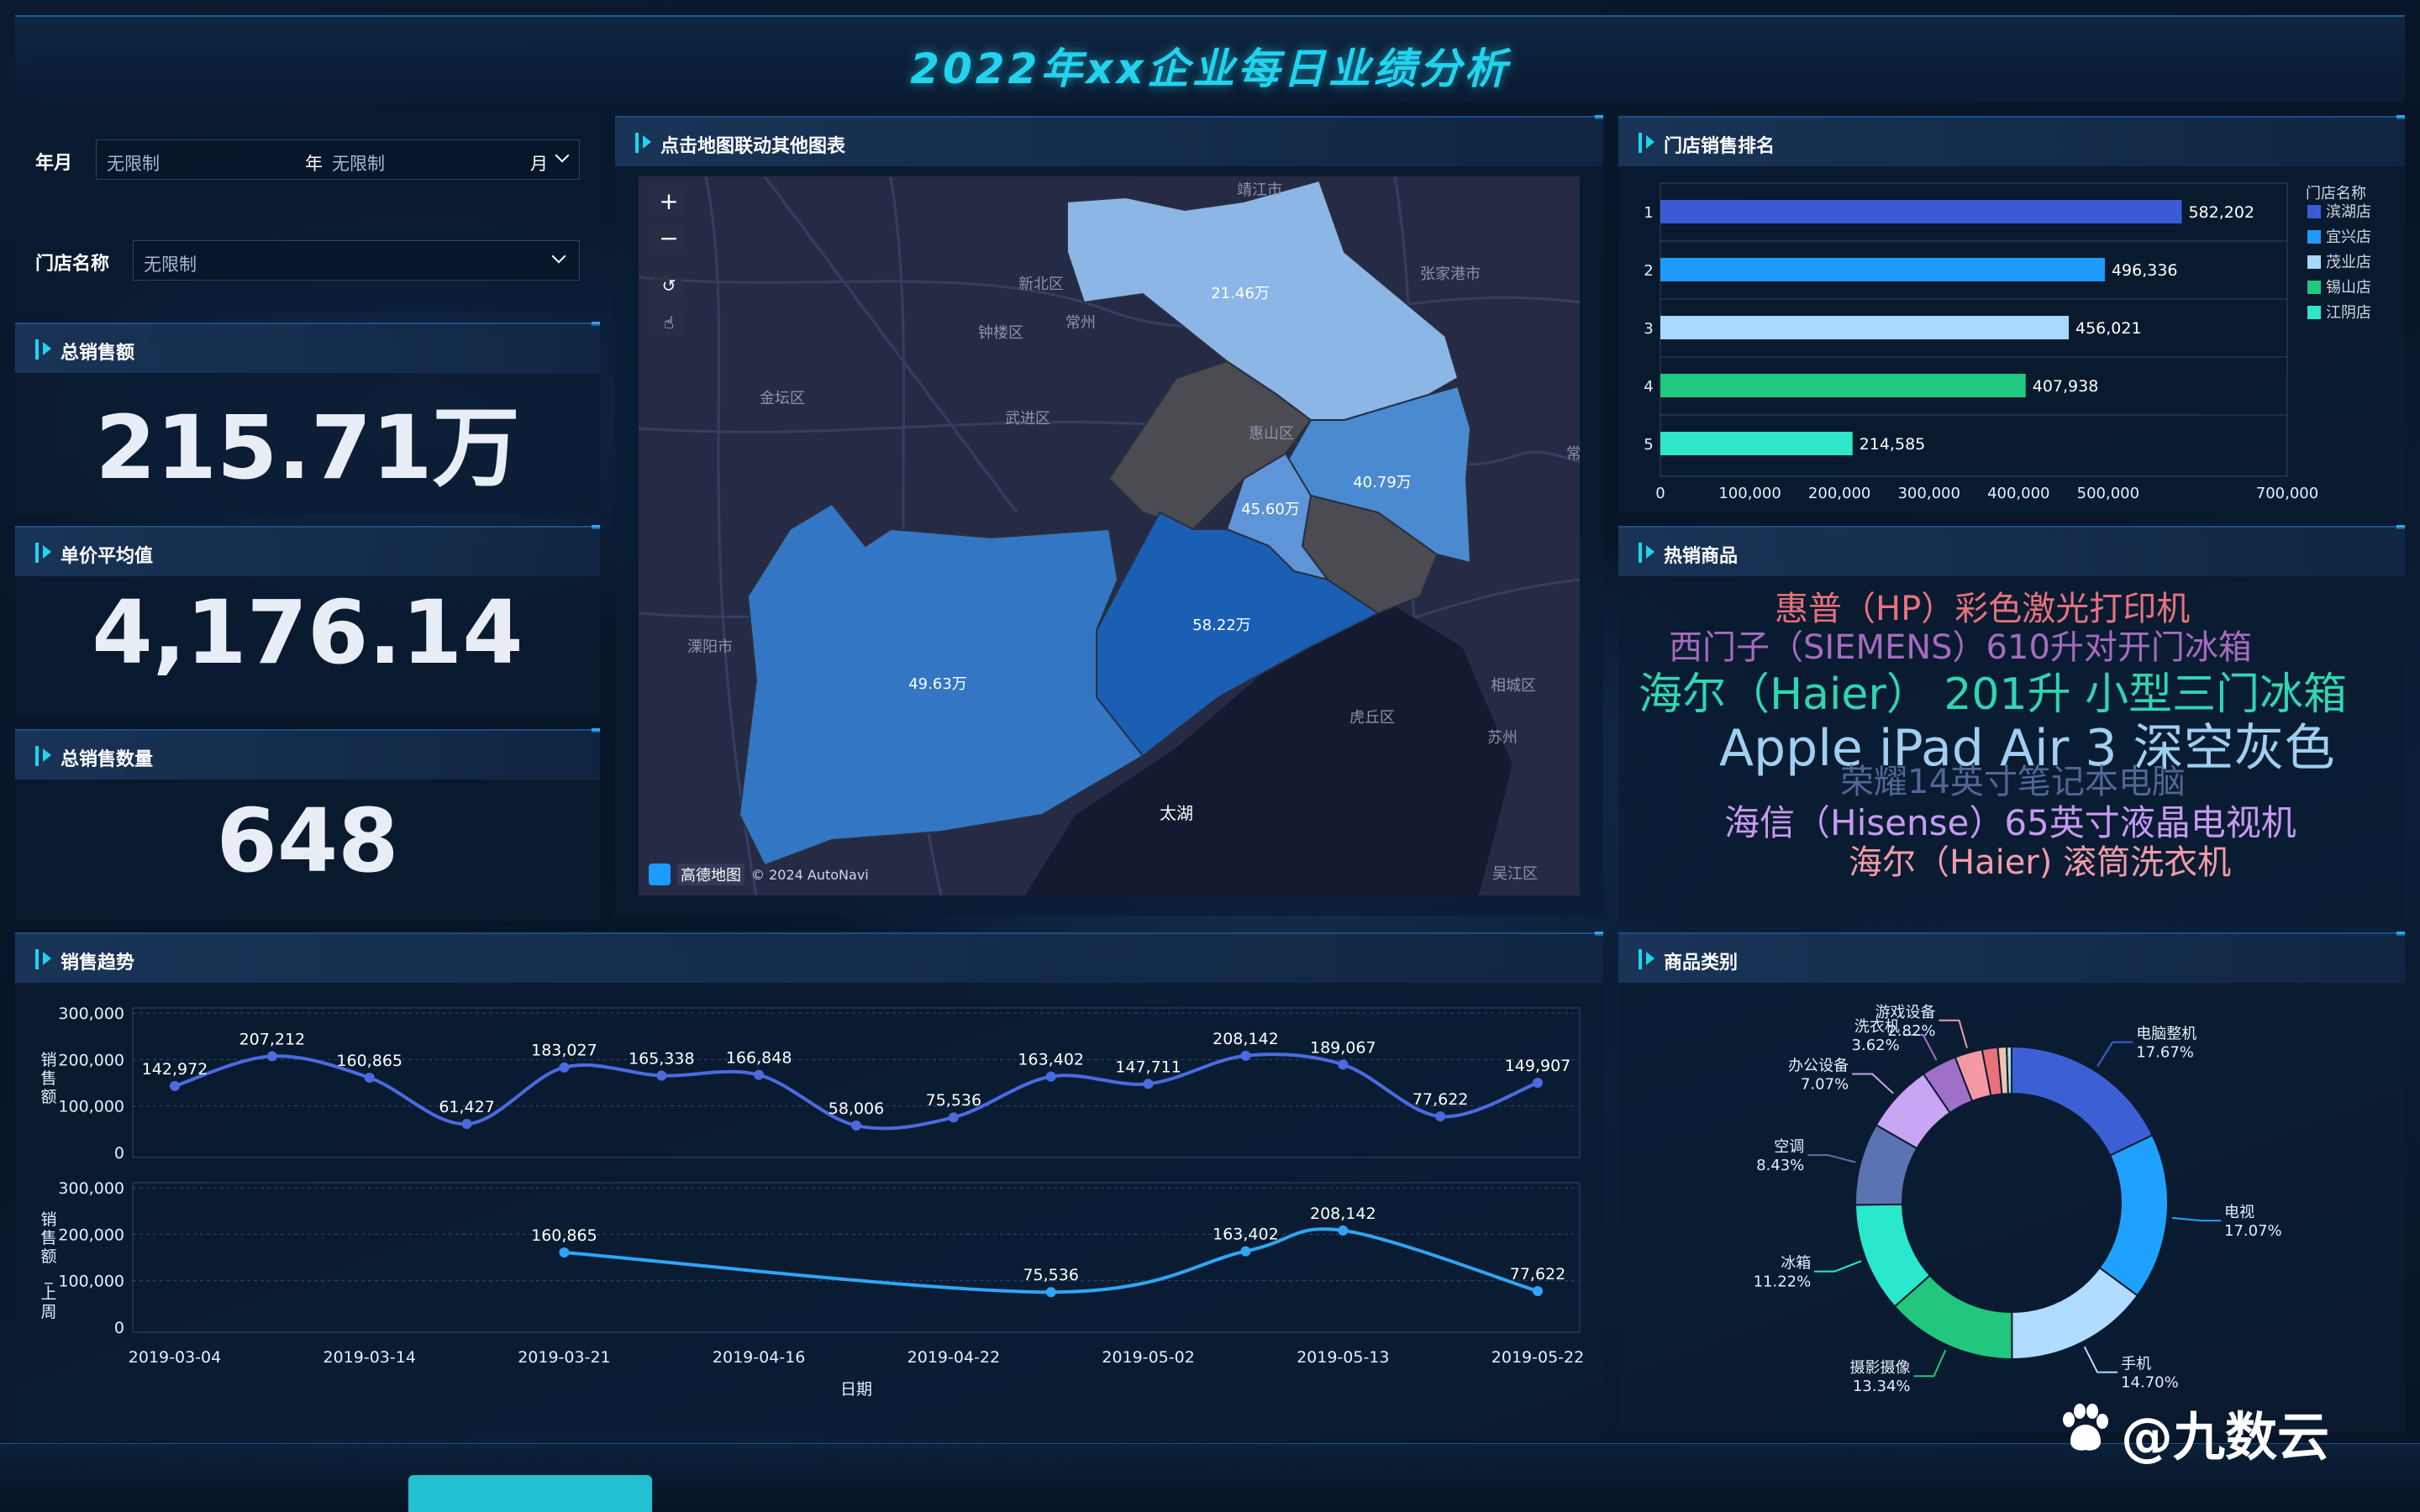 The image size is (2420, 1512). What do you see at coordinates (2348, 212) in the screenshot?
I see `legend-item: 滨湖店` at bounding box center [2348, 212].